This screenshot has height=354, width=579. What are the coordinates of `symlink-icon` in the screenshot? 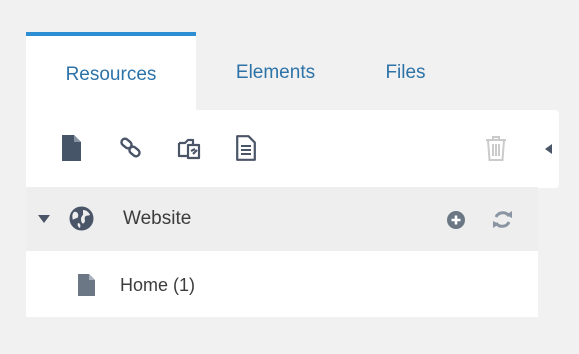 It's located at (189, 149).